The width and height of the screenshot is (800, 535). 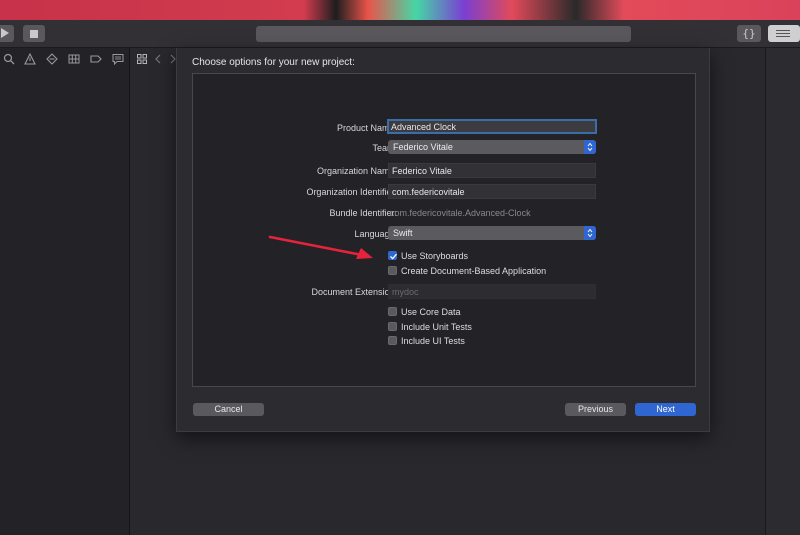 What do you see at coordinates (492, 147) in the screenshot?
I see `team-popup: Federico Vitale` at bounding box center [492, 147].